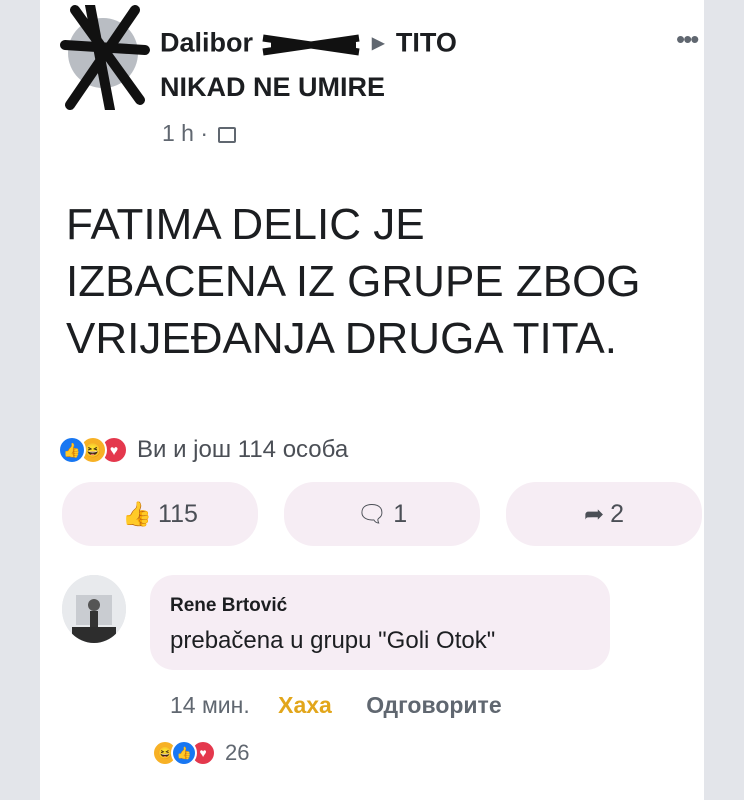 Image resolution: width=744 pixels, height=800 pixels. I want to click on post-meta: 1 h ·, so click(199, 133).